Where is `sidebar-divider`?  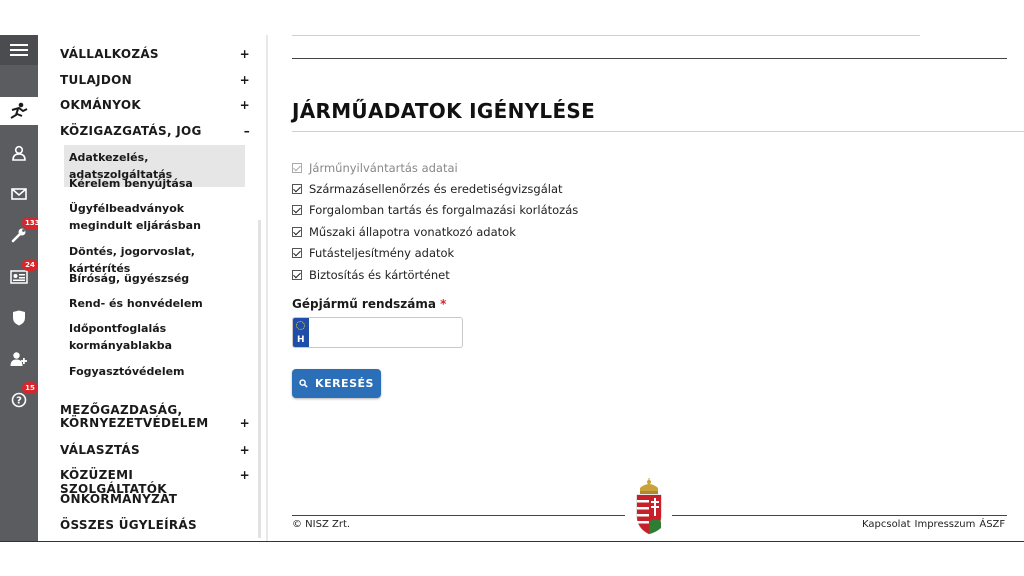
sidebar-divider is located at coordinates (267, 288).